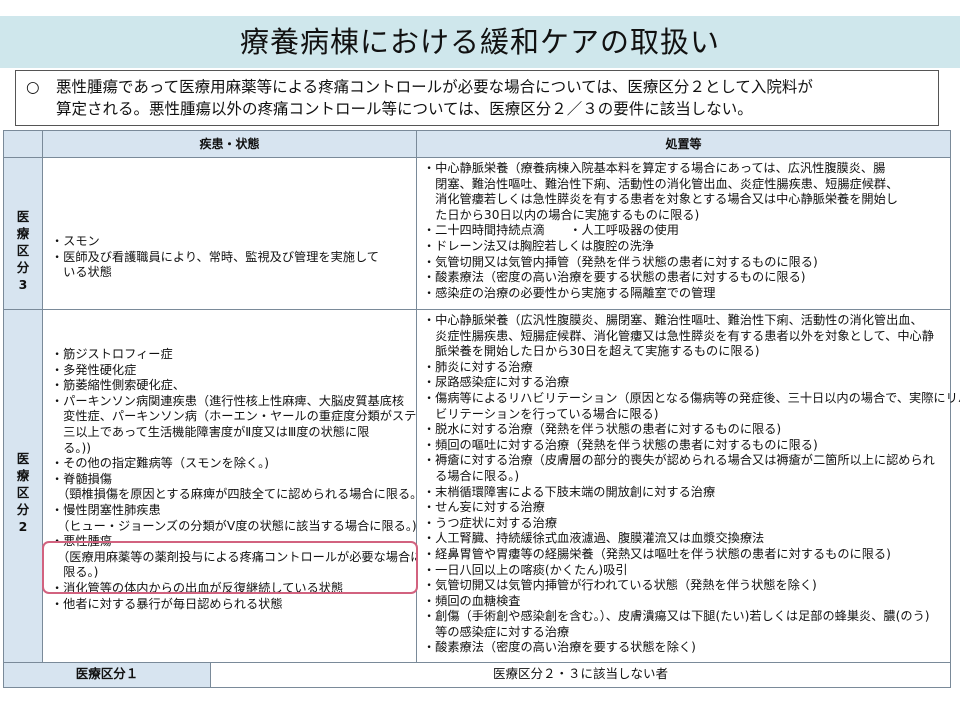 The image size is (960, 720). Describe the element at coordinates (81, 272) in the screenshot. I see `list-item: いる状態` at that location.